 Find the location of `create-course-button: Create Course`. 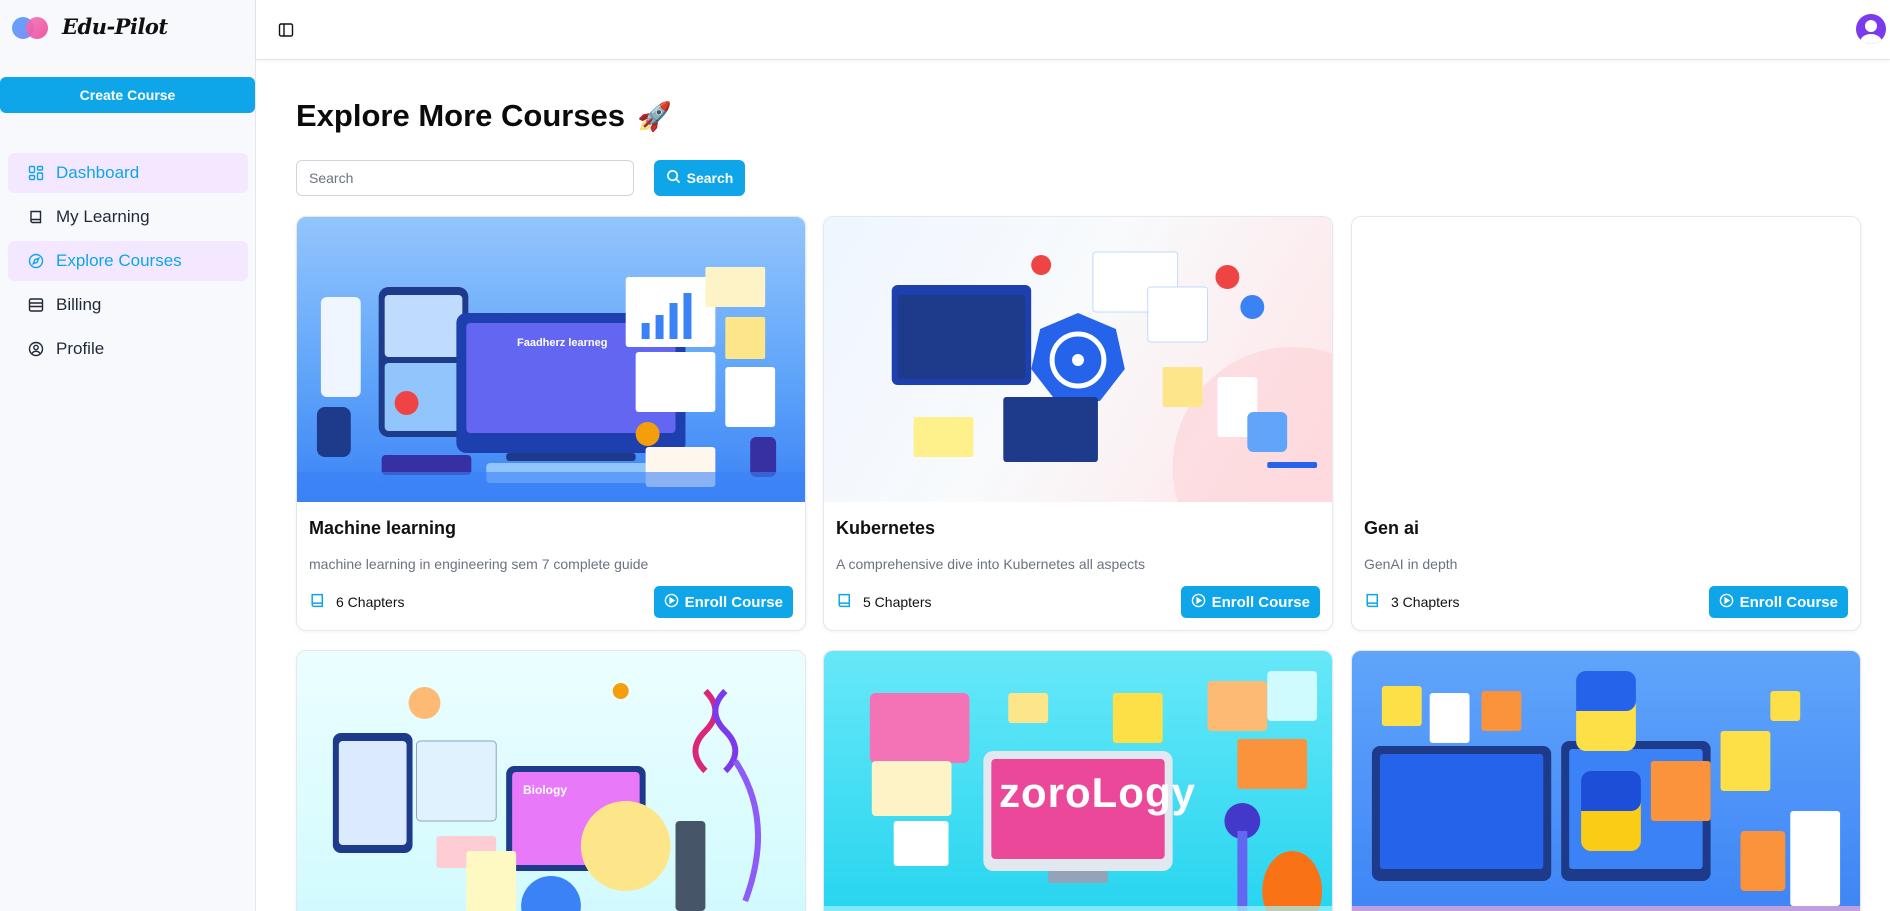

create-course-button: Create Course is located at coordinates (127, 95).